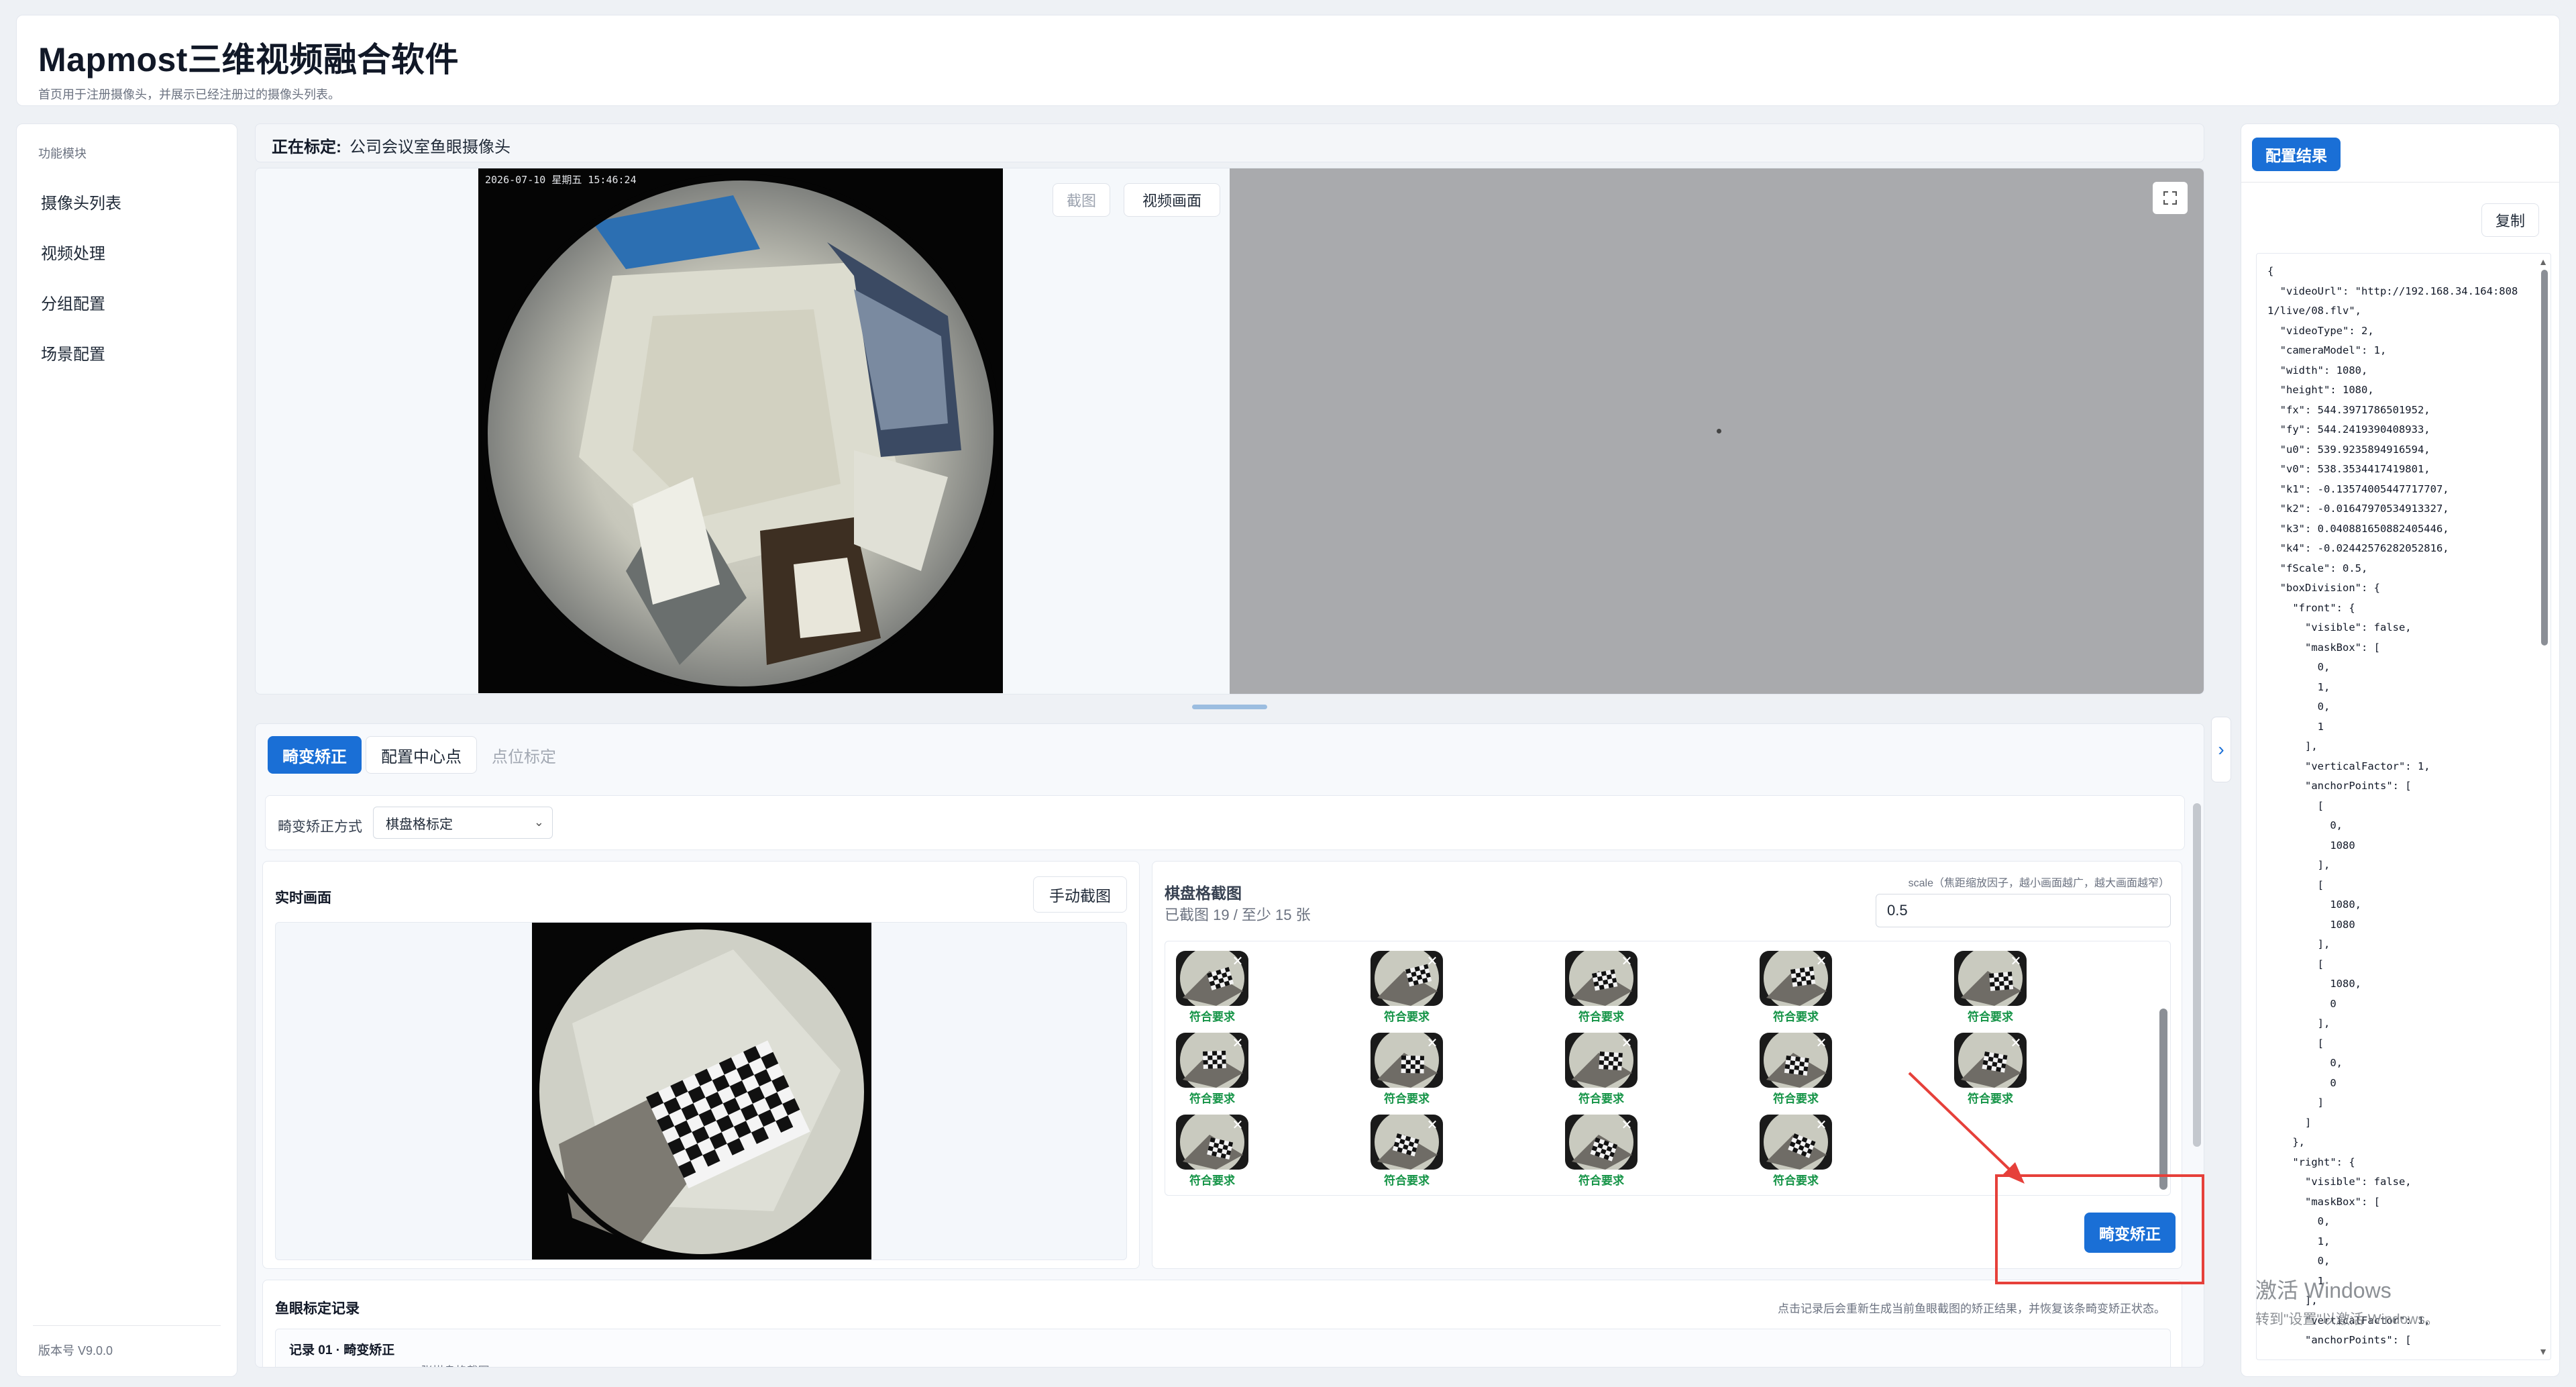 This screenshot has width=2576, height=1387. Describe the element at coordinates (248, 60) in the screenshot. I see `app-title: Mapmost三维视频融合软件` at that location.